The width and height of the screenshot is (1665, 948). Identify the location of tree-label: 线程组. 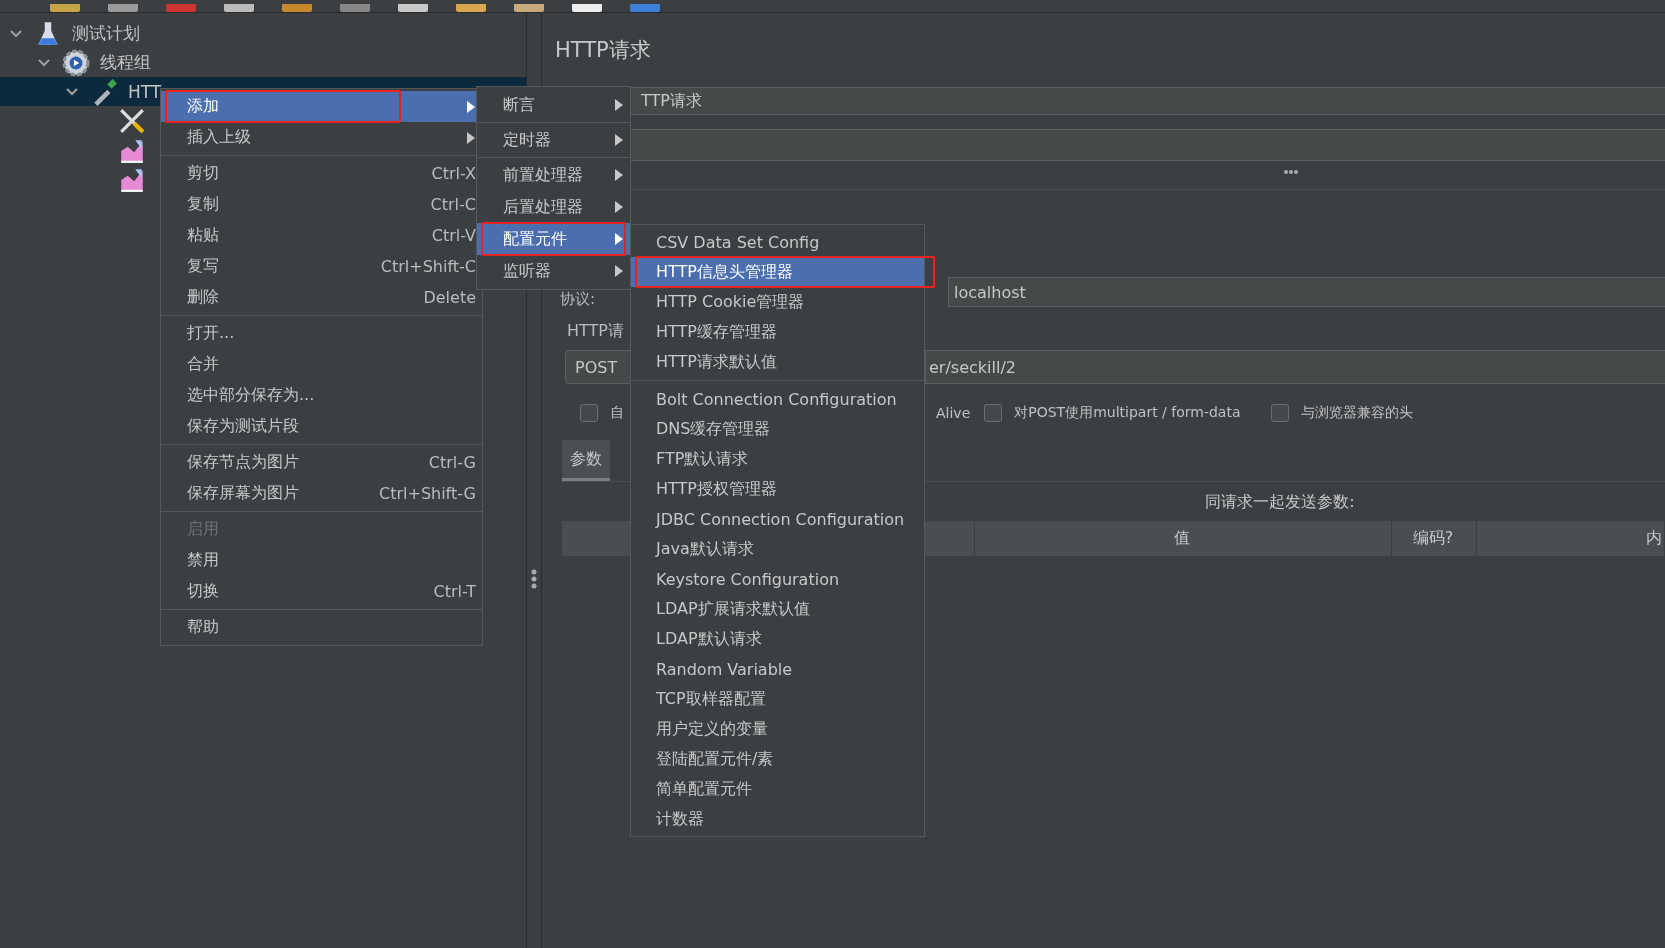
(125, 62).